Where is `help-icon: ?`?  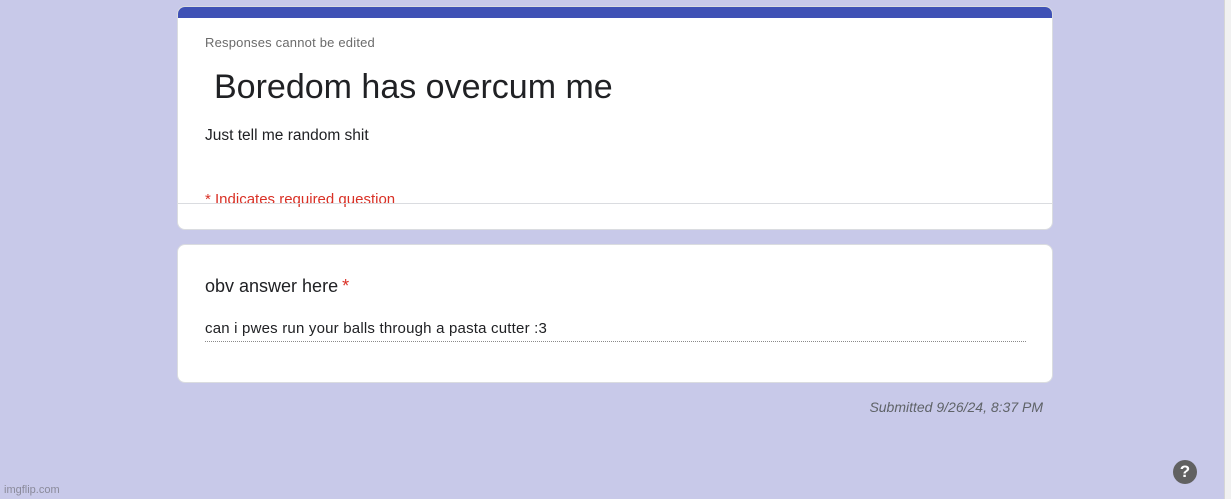 help-icon: ? is located at coordinates (1185, 472).